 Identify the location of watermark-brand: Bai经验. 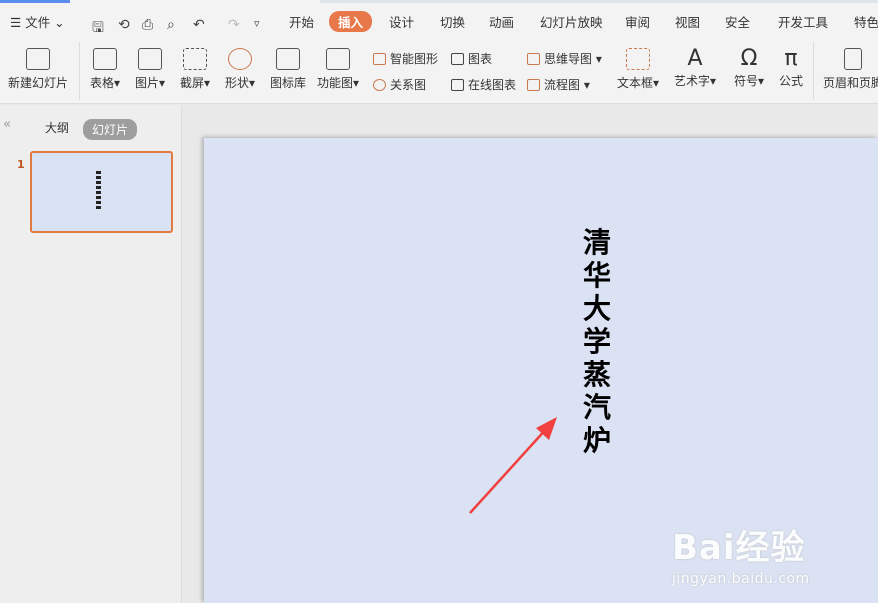
(739, 548).